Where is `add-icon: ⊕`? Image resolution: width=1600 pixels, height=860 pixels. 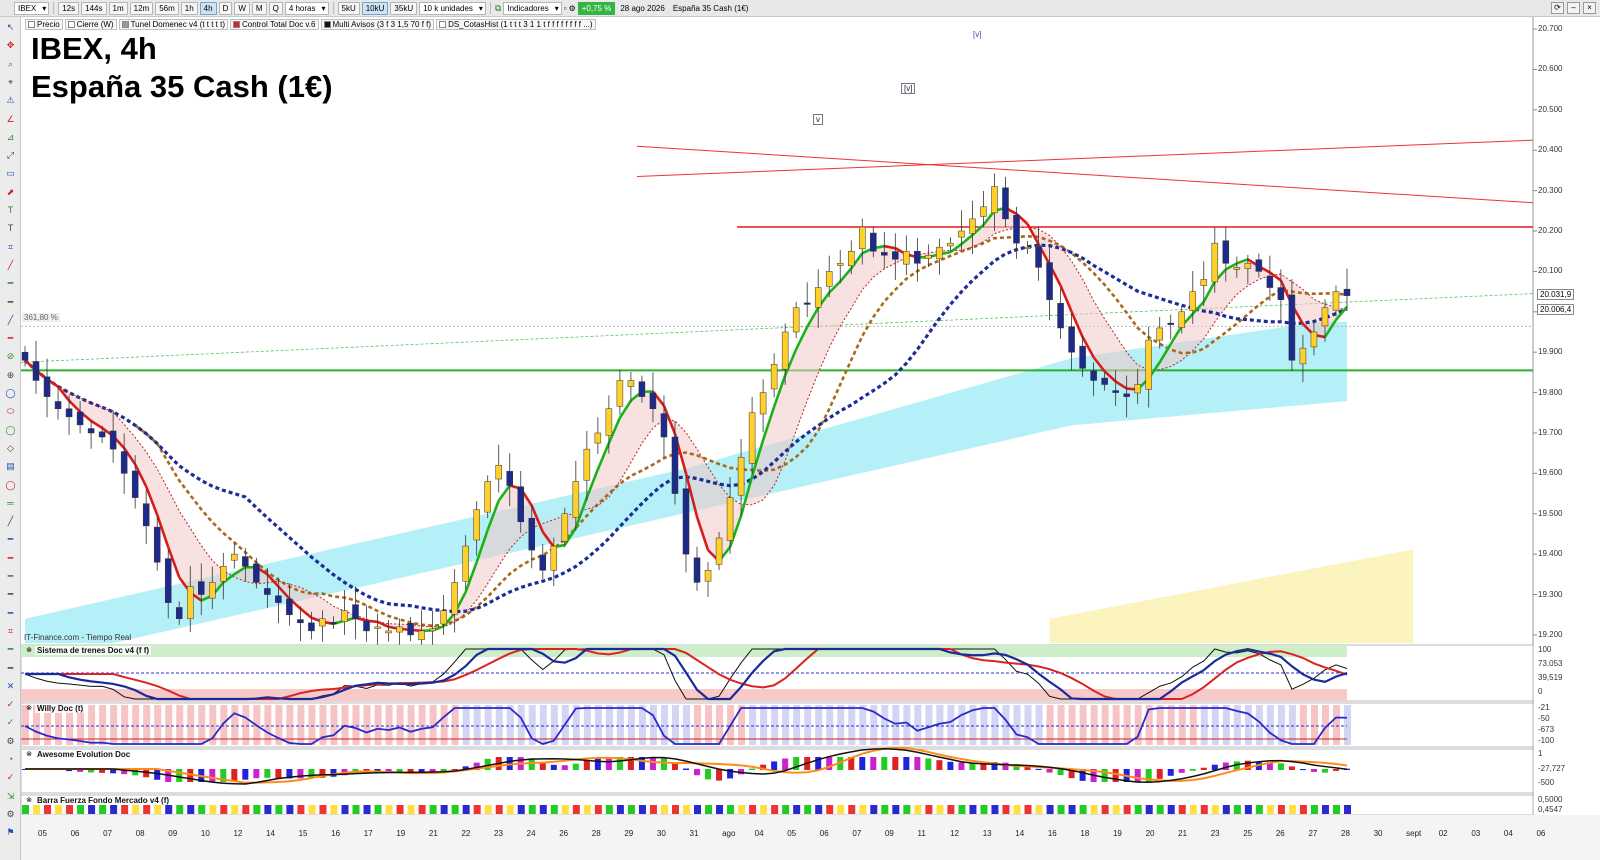 add-icon: ⊕ is located at coordinates (10, 375).